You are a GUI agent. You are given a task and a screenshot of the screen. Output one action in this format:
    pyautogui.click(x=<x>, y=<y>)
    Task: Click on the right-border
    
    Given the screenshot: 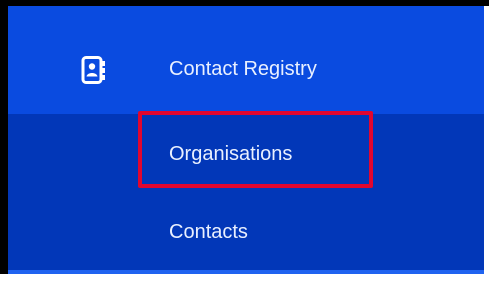 What is the action you would take?
    pyautogui.click(x=486, y=144)
    